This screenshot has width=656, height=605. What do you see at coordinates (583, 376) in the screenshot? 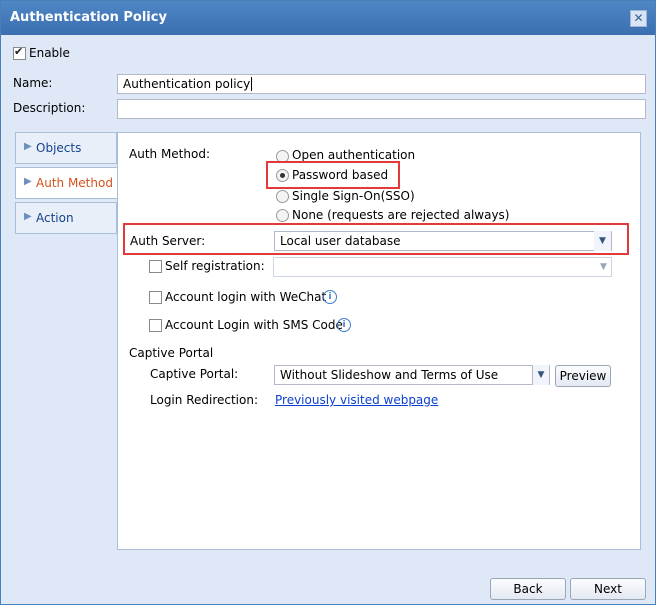
I see `preview-button: Preview` at bounding box center [583, 376].